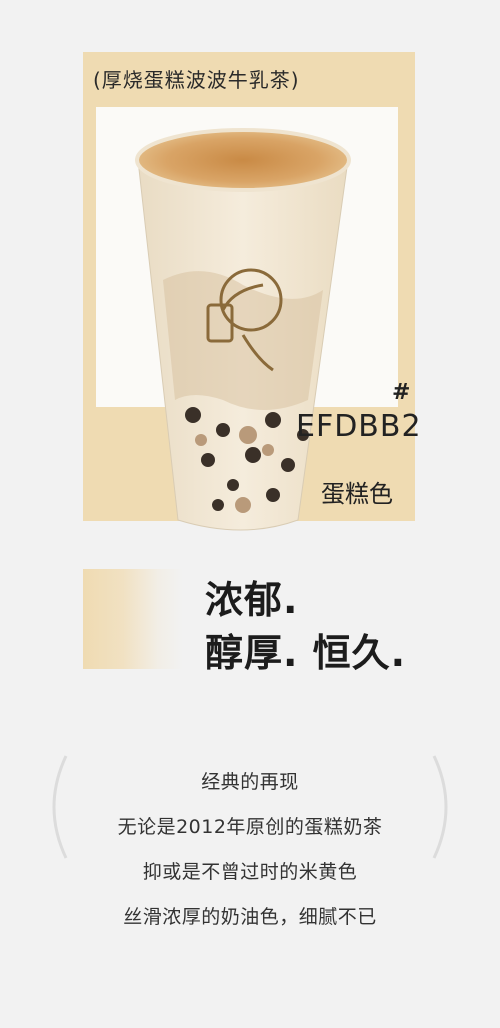  What do you see at coordinates (133, 619) in the screenshot?
I see `color-gradient-bar` at bounding box center [133, 619].